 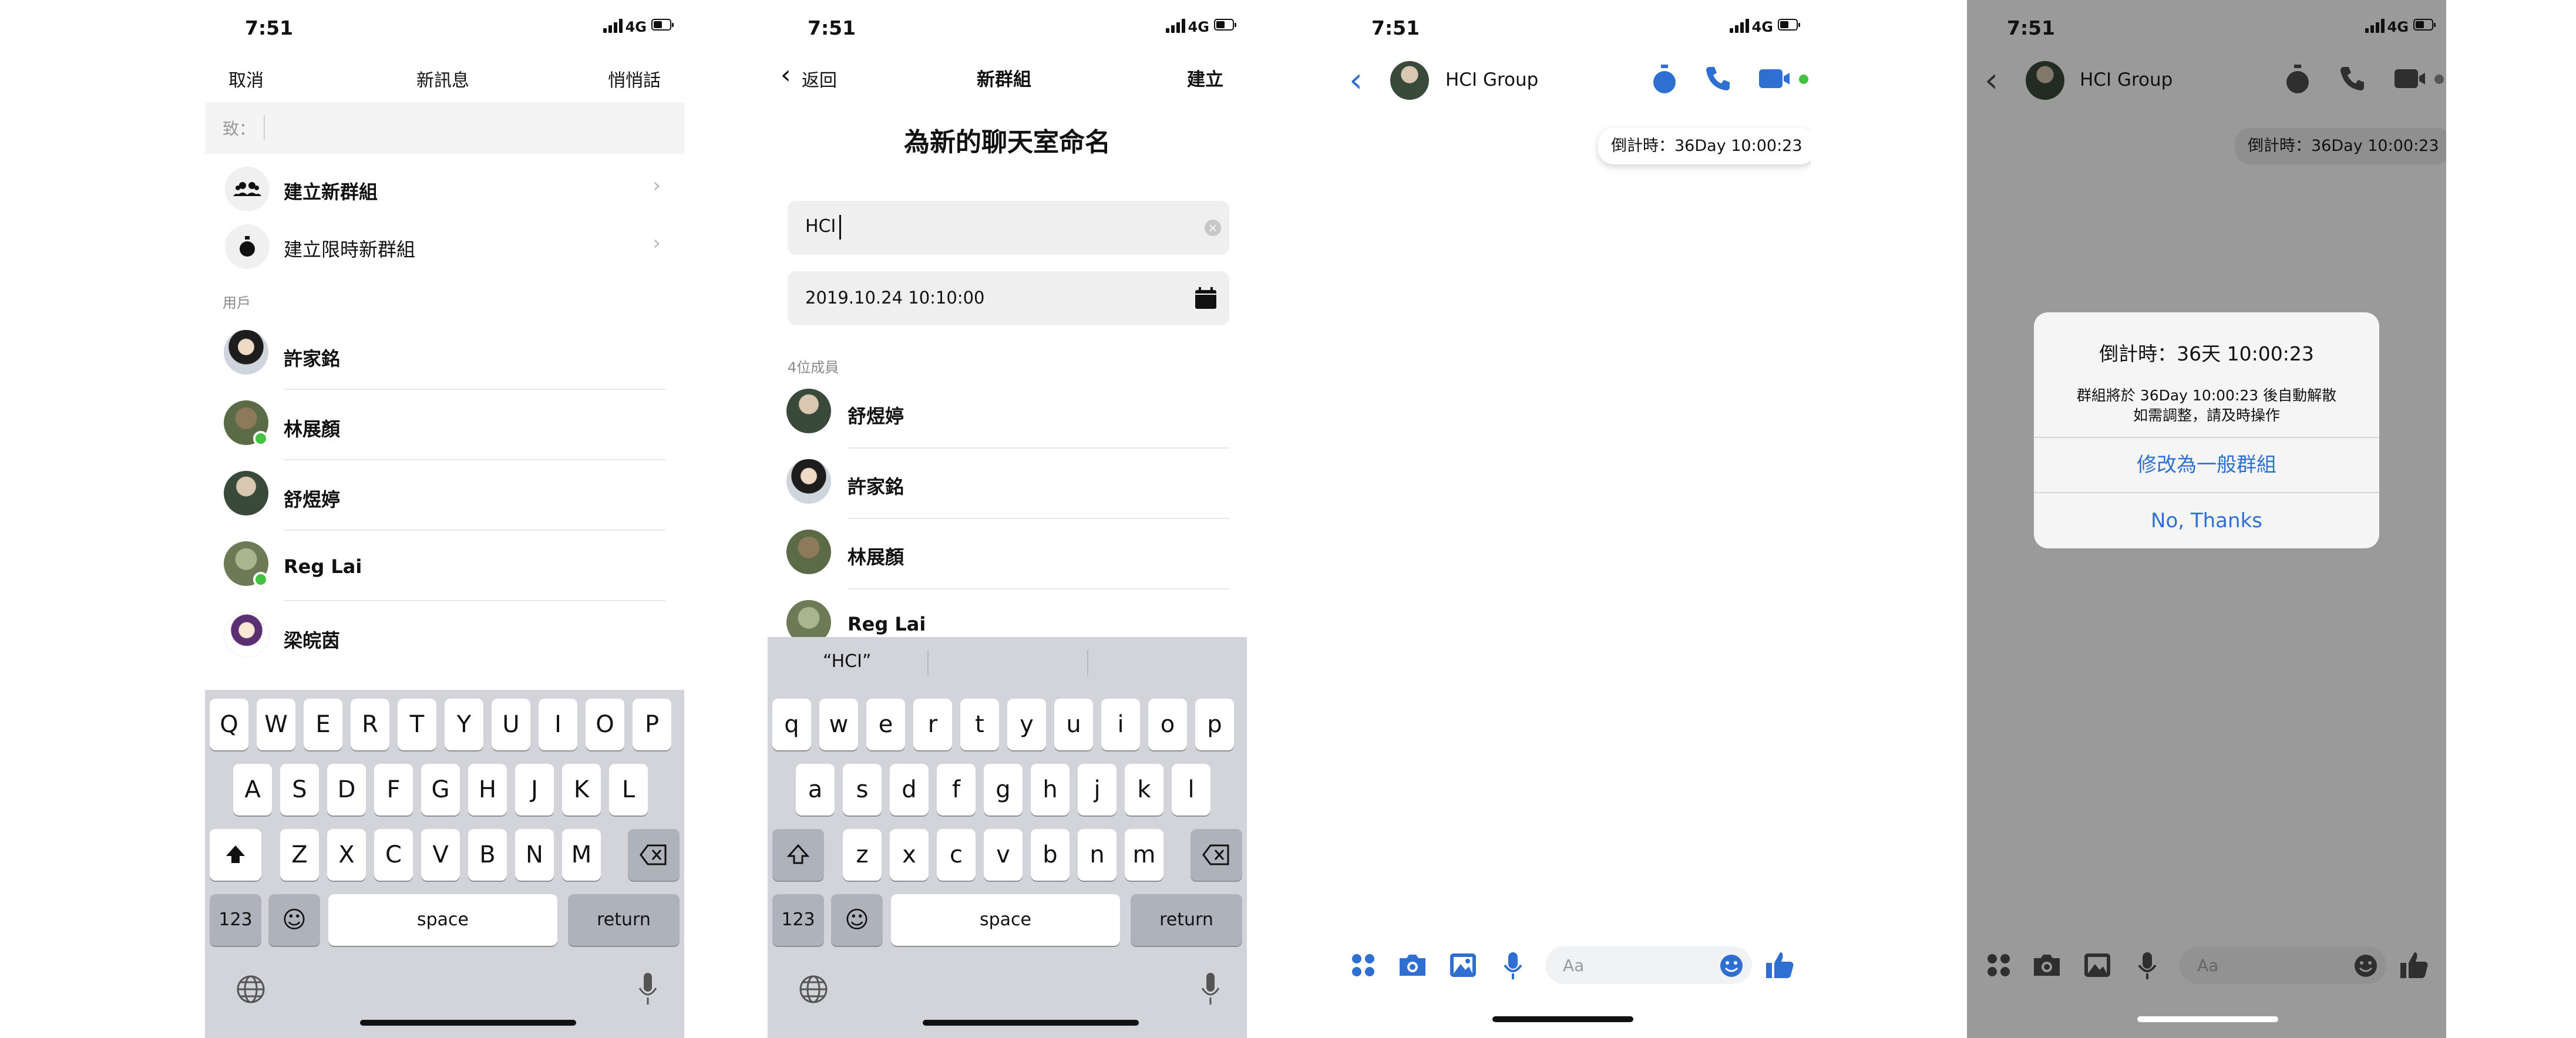 I want to click on group-name-input: HCI ×, so click(x=1009, y=228).